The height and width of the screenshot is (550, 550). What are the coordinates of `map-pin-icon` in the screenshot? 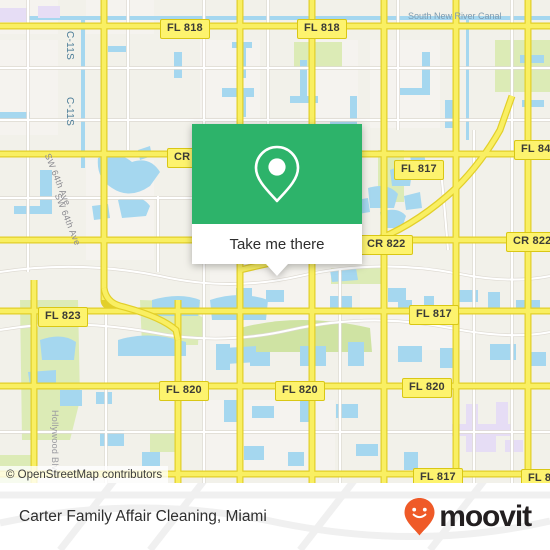 It's located at (277, 174).